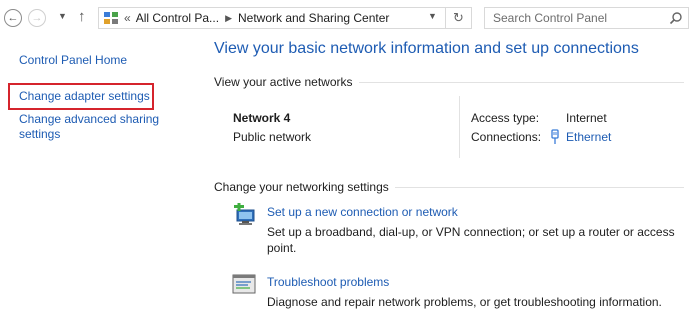  I want to click on advanced-sharing-line1: Change advanced sharing, so click(89, 119).